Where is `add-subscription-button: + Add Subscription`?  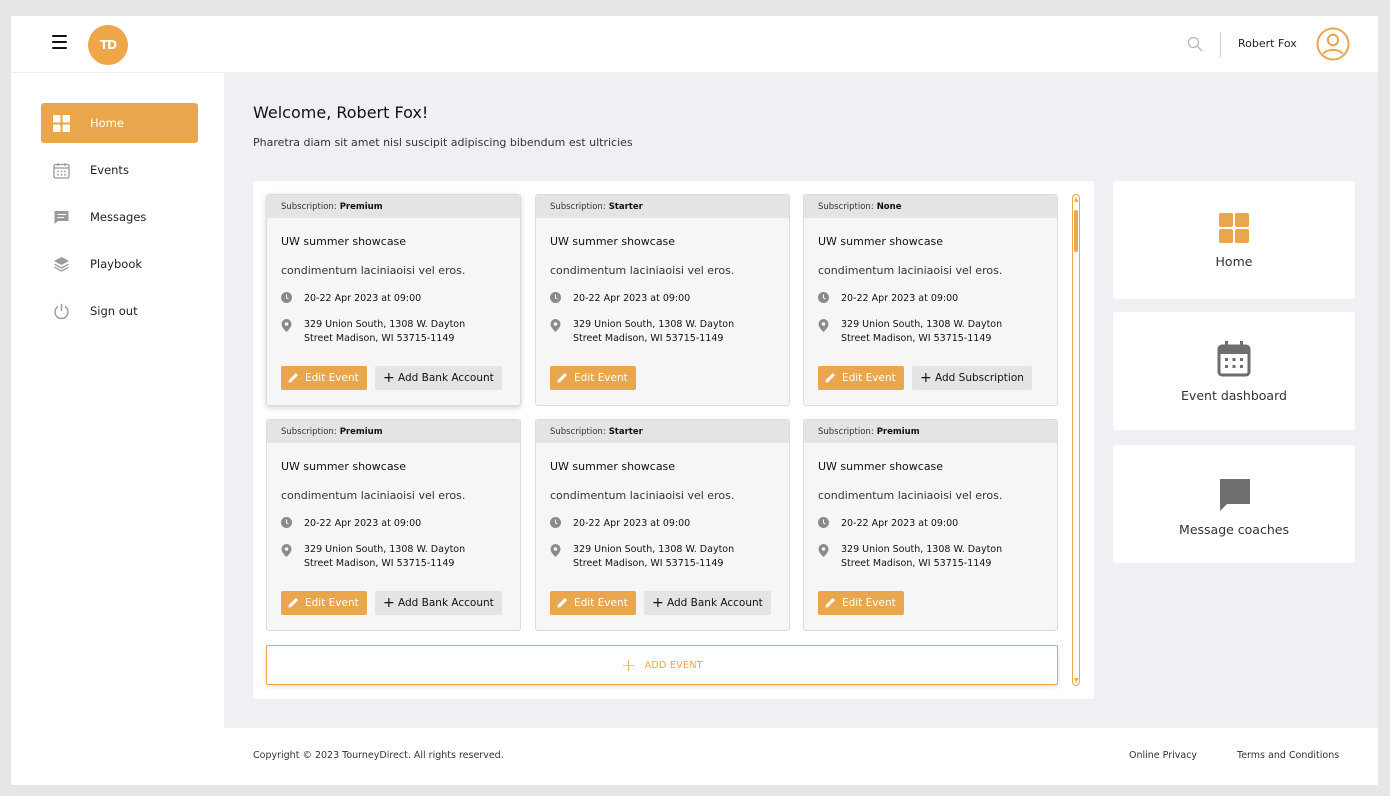 add-subscription-button: + Add Subscription is located at coordinates (972, 378).